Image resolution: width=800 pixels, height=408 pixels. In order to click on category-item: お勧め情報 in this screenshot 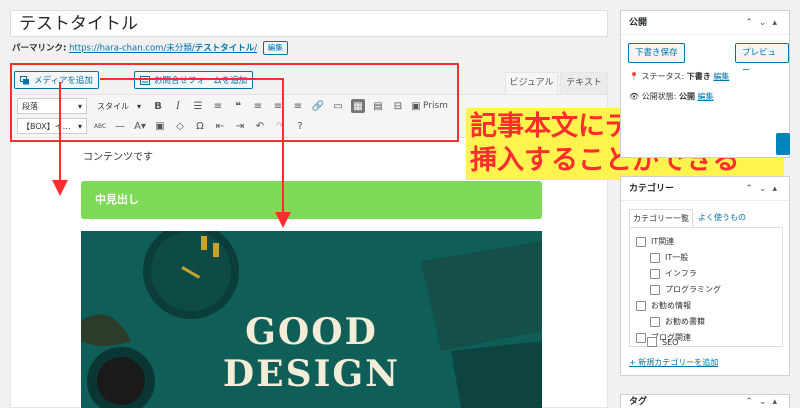, I will do `click(663, 305)`.